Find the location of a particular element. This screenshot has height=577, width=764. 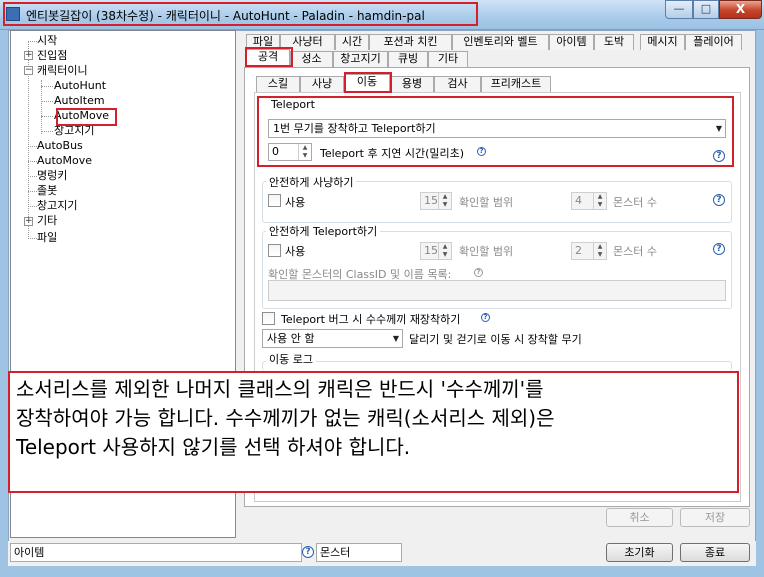

autohunt-highlight-box is located at coordinates (86, 117).